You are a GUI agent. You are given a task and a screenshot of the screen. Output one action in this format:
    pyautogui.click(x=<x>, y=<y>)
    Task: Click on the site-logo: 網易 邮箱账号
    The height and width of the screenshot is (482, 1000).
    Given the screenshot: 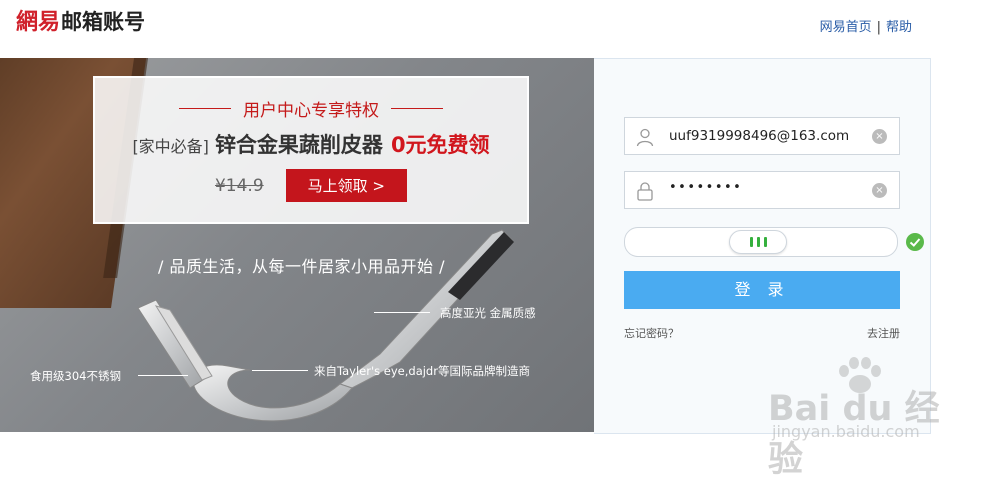 What is the action you would take?
    pyautogui.click(x=80, y=20)
    